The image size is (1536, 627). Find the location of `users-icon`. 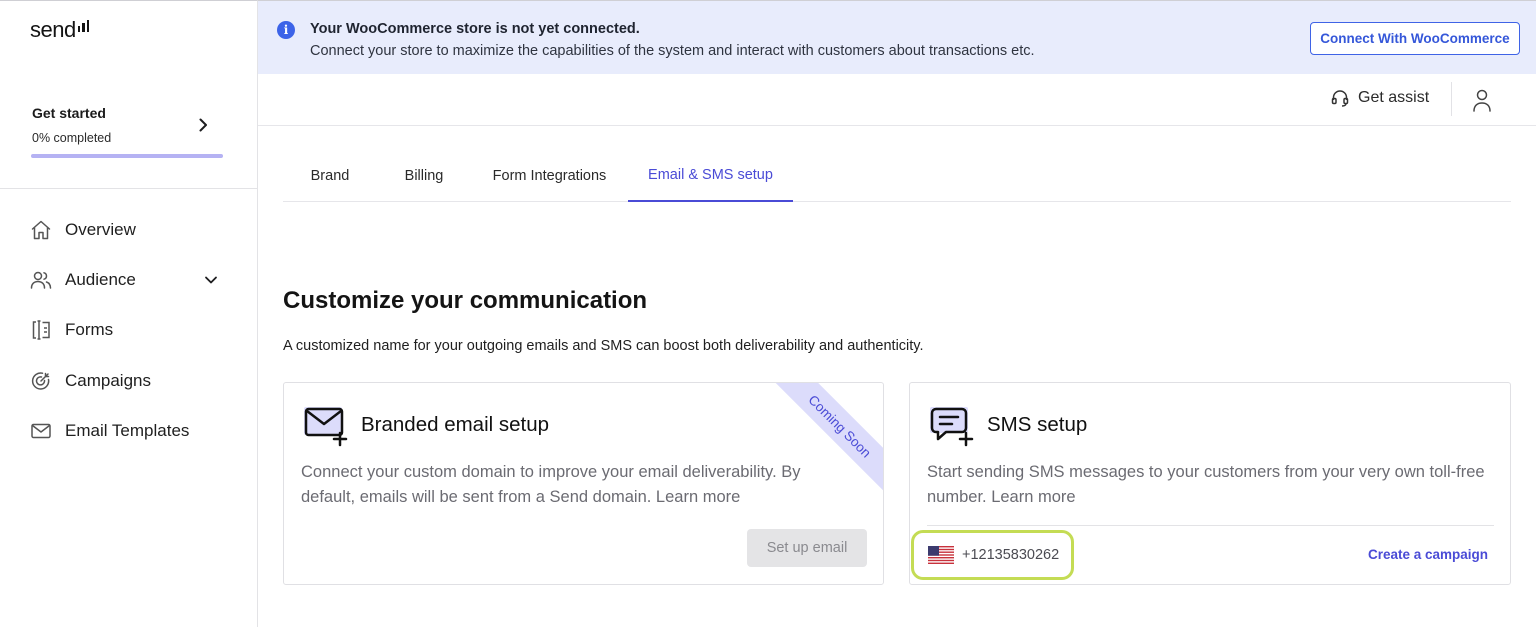

users-icon is located at coordinates (41, 280).